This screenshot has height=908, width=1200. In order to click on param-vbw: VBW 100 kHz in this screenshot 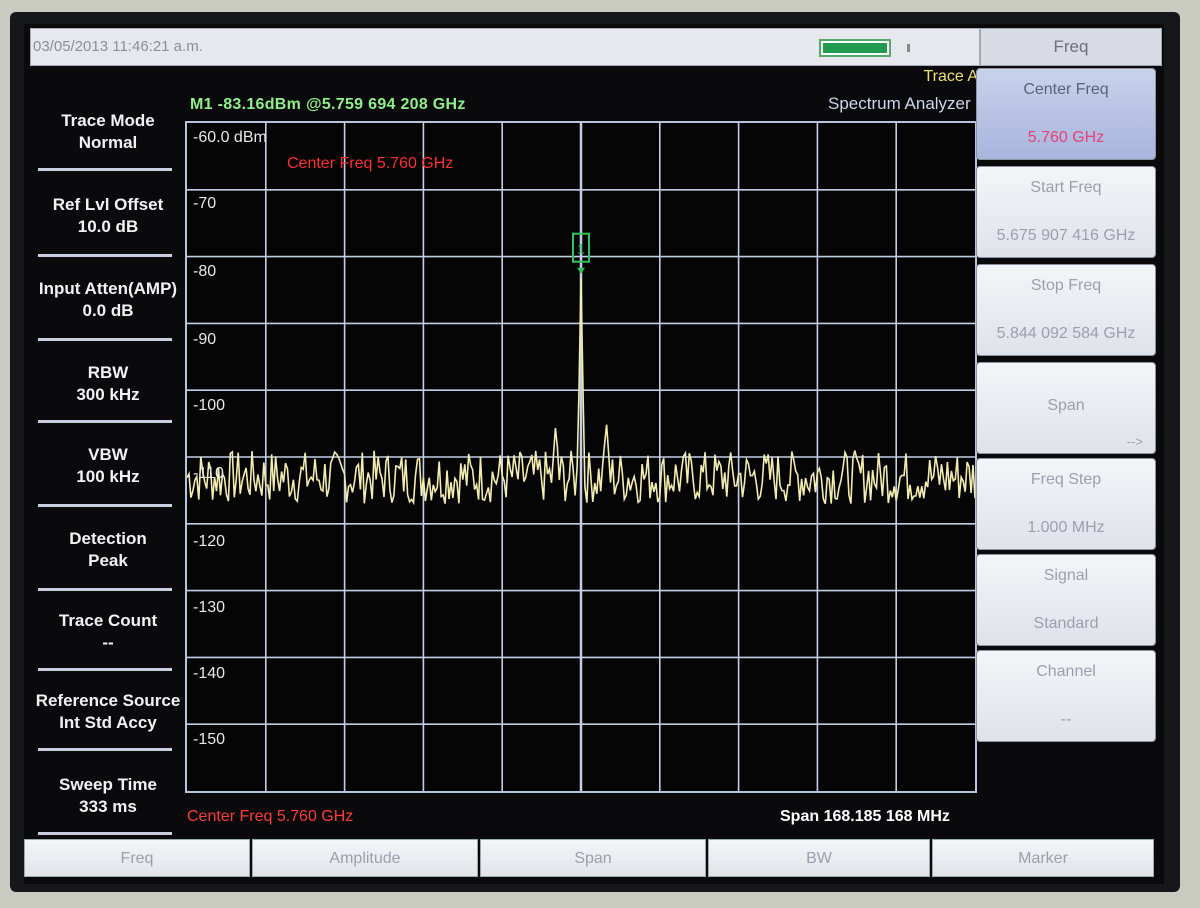, I will do `click(108, 466)`.